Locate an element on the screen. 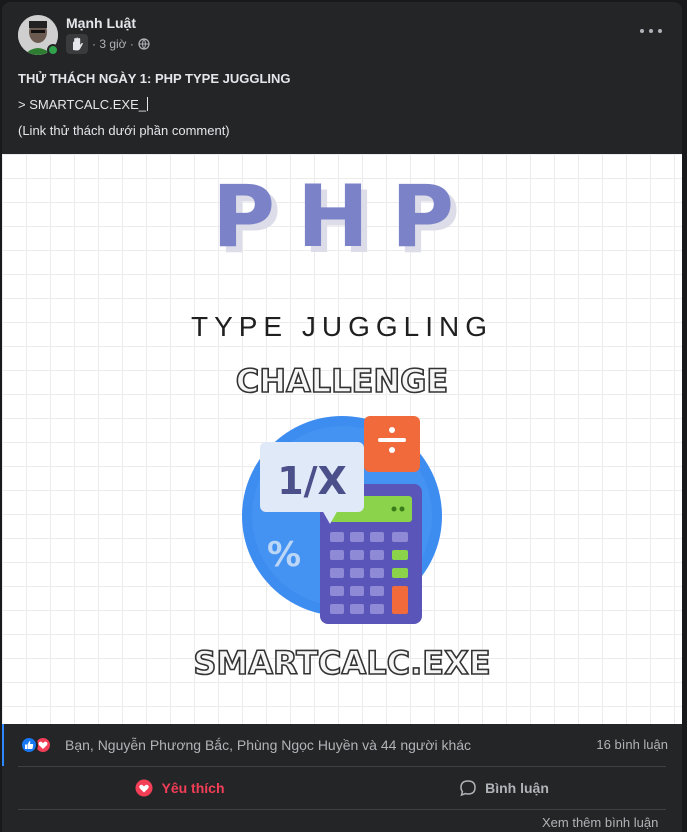 The image size is (687, 832). smartcalc-text: SMARTCALC.EXE is located at coordinates (341, 663).